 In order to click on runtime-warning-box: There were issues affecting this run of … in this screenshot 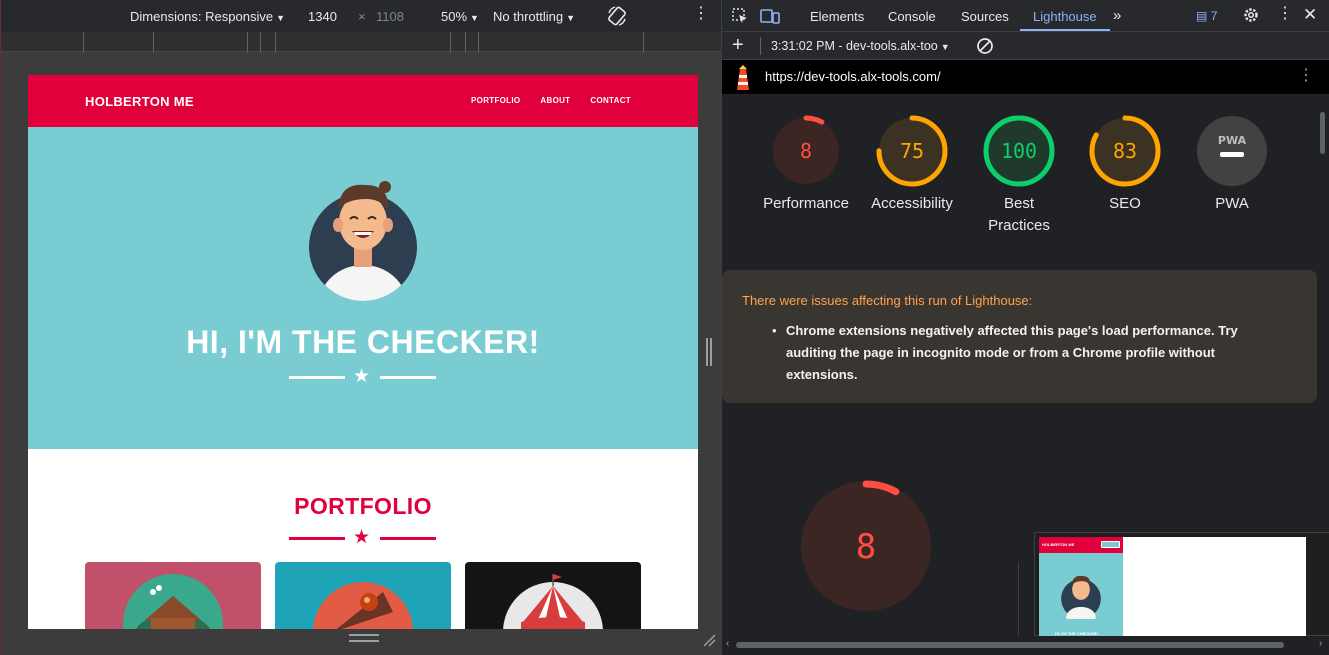, I will do `click(1019, 336)`.